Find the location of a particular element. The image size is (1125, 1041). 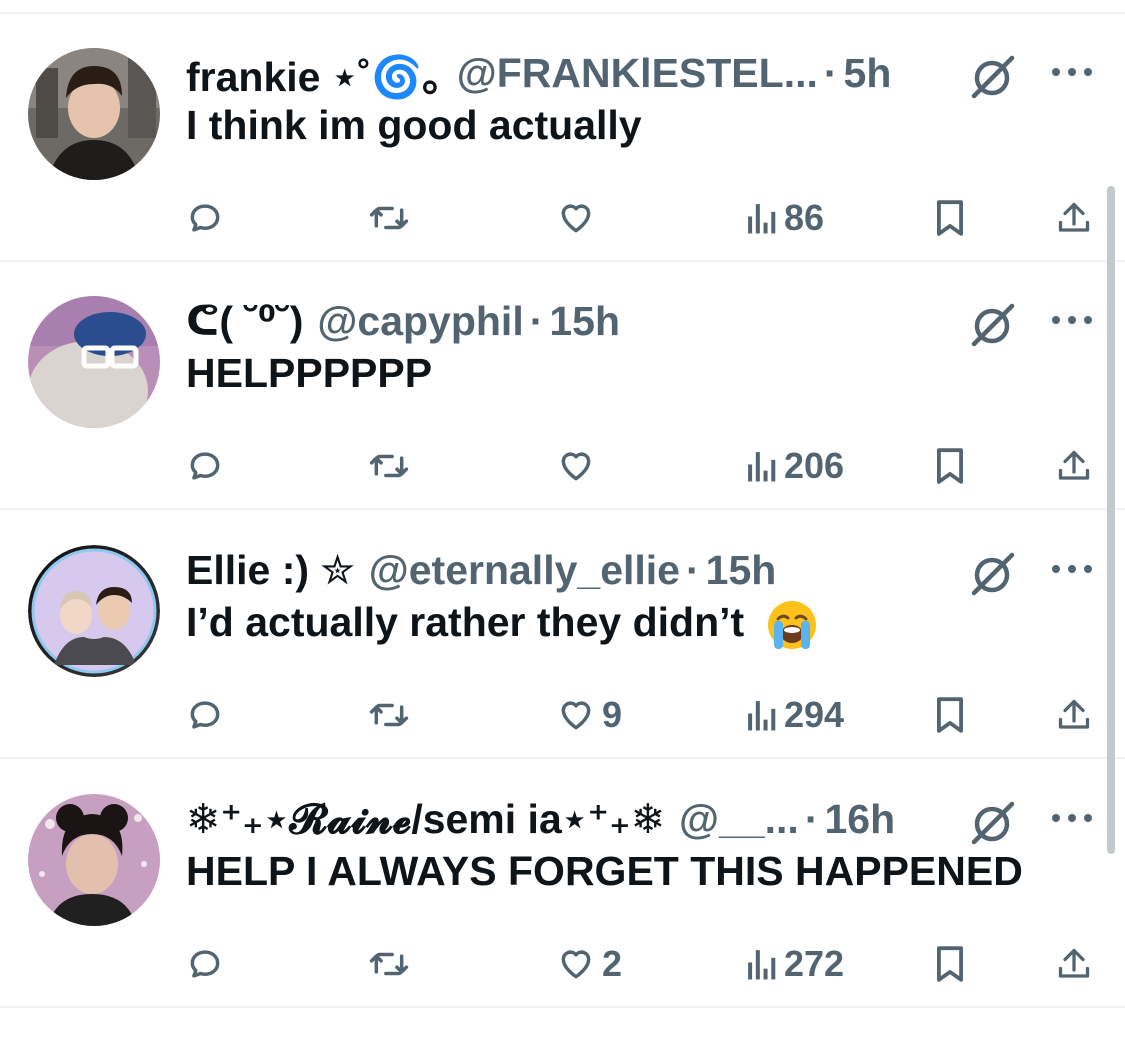

views-button: 294 is located at coordinates (795, 715).